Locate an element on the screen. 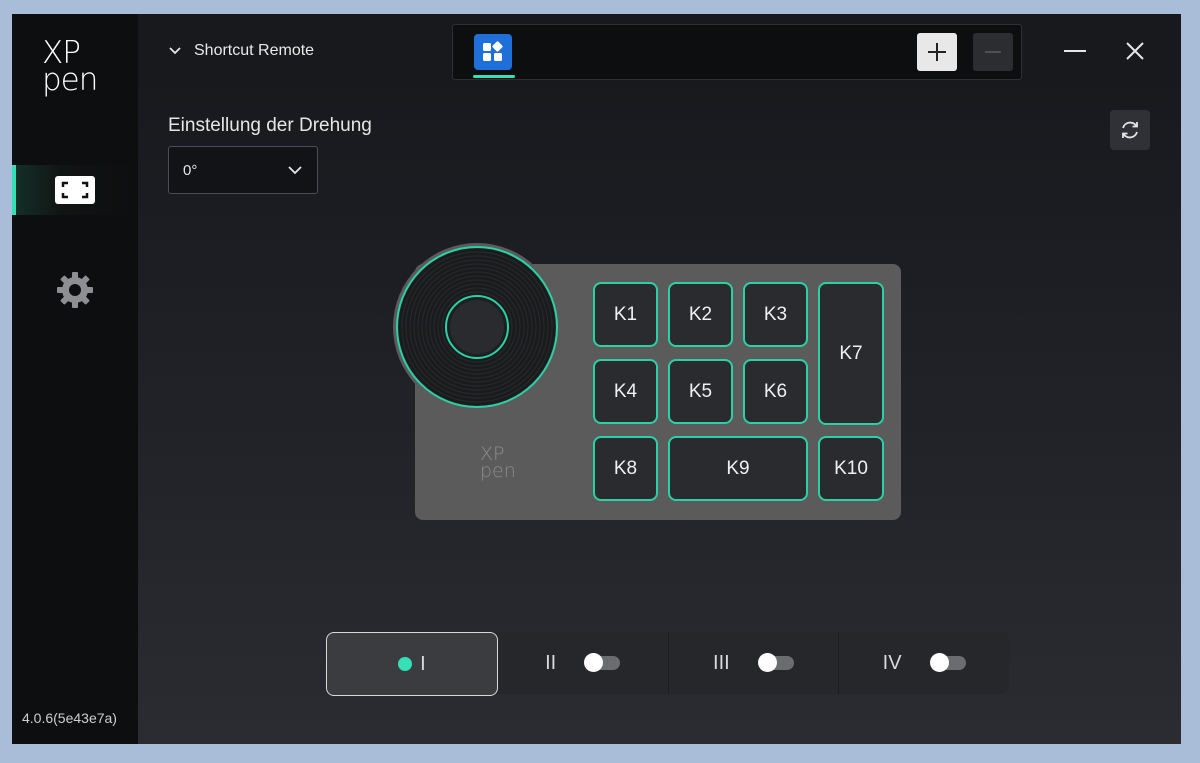 This screenshot has height=763, width=1200. mode-tab-3: III is located at coordinates (754, 663).